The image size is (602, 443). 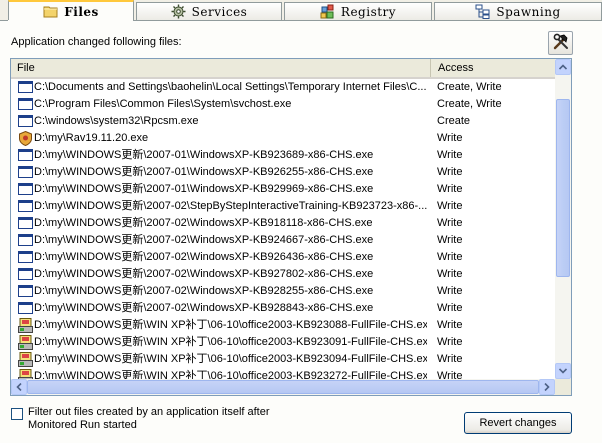 I want to click on tab-bar: Files Services Registry Spawning, so click(x=301, y=10).